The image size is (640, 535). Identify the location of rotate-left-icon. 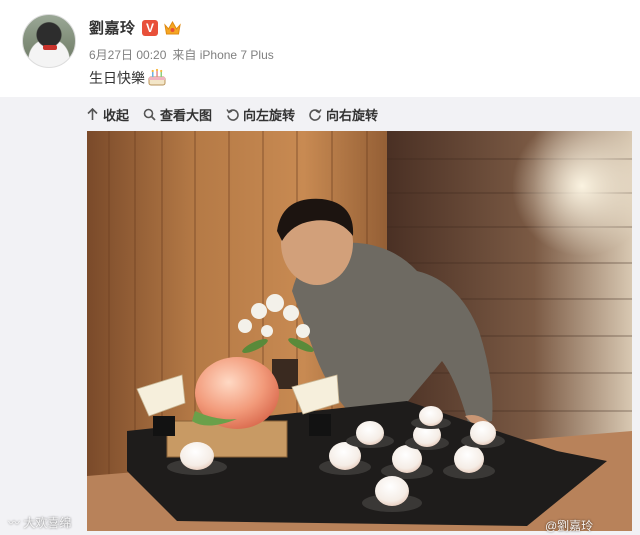
(232, 114).